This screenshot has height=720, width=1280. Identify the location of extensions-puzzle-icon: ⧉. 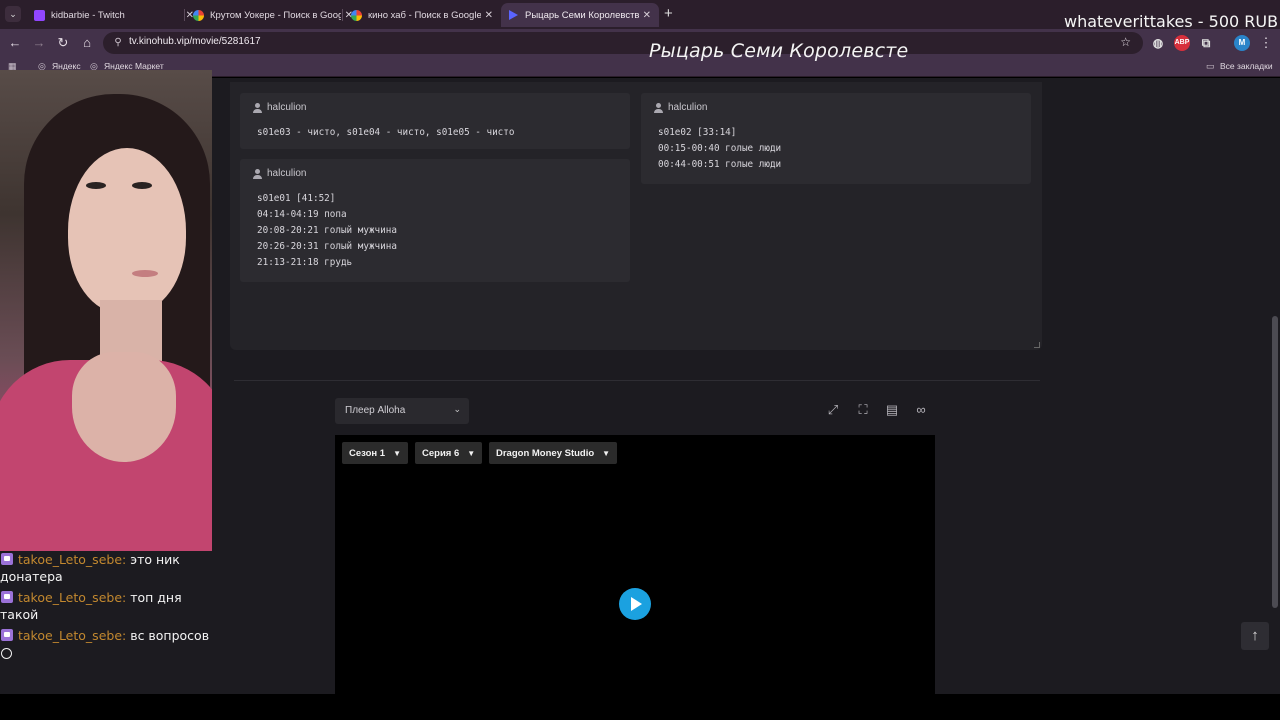
(1206, 43).